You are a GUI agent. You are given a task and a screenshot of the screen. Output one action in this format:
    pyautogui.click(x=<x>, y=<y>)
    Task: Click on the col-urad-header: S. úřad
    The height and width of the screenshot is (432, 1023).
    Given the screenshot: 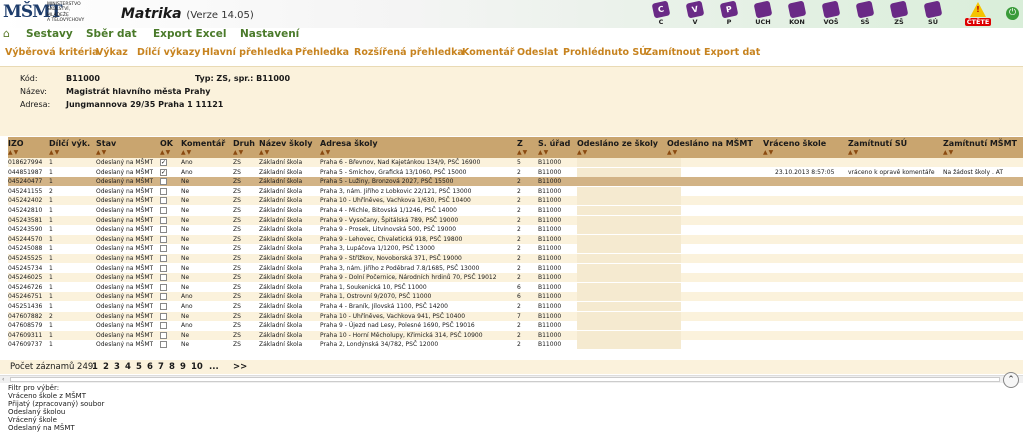 What is the action you would take?
    pyautogui.click(x=554, y=143)
    